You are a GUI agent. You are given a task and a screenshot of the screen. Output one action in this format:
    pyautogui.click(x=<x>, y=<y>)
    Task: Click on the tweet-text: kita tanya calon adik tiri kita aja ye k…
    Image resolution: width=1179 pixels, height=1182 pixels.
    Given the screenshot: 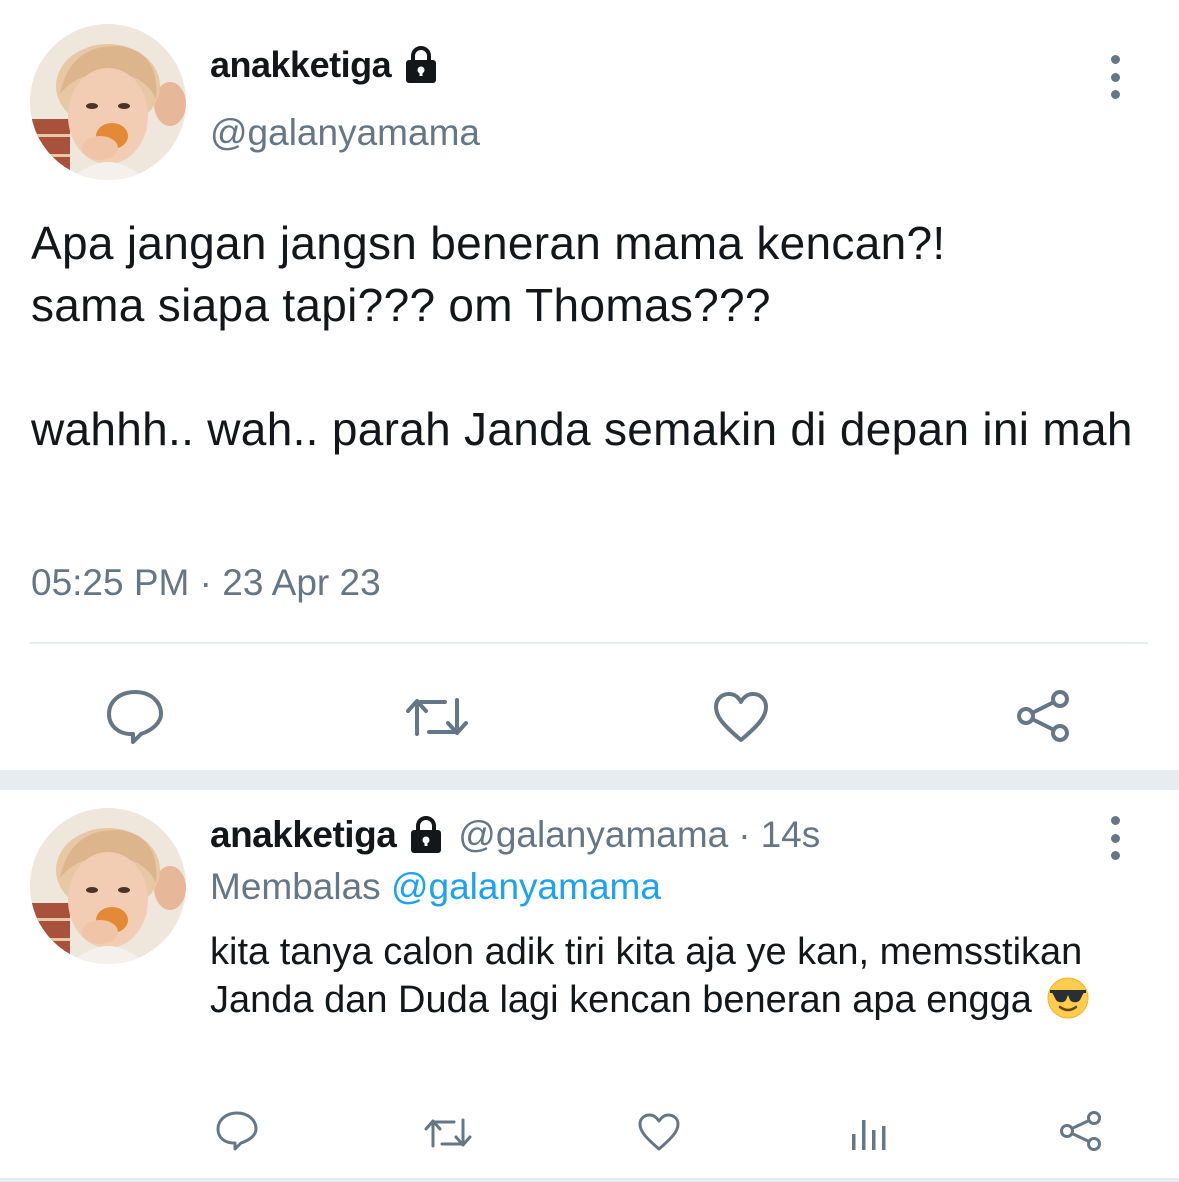 What is the action you would take?
    pyautogui.click(x=646, y=976)
    